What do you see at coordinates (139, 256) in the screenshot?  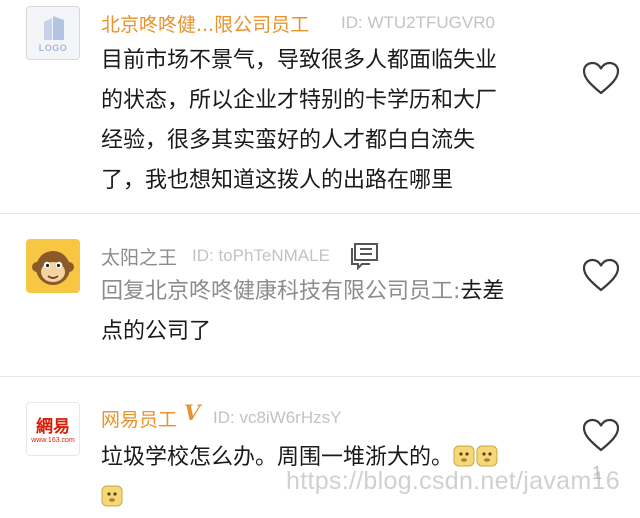 I see `comment-author-name: 太阳之王` at bounding box center [139, 256].